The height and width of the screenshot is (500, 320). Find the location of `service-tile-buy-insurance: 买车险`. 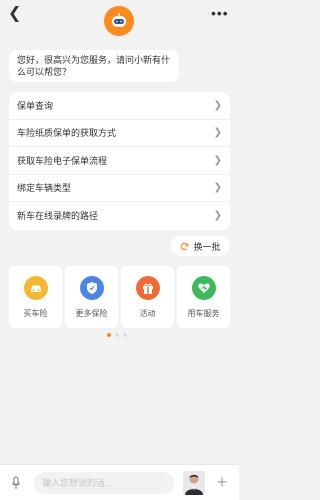

service-tile-buy-insurance: 买车险 is located at coordinates (35, 297).